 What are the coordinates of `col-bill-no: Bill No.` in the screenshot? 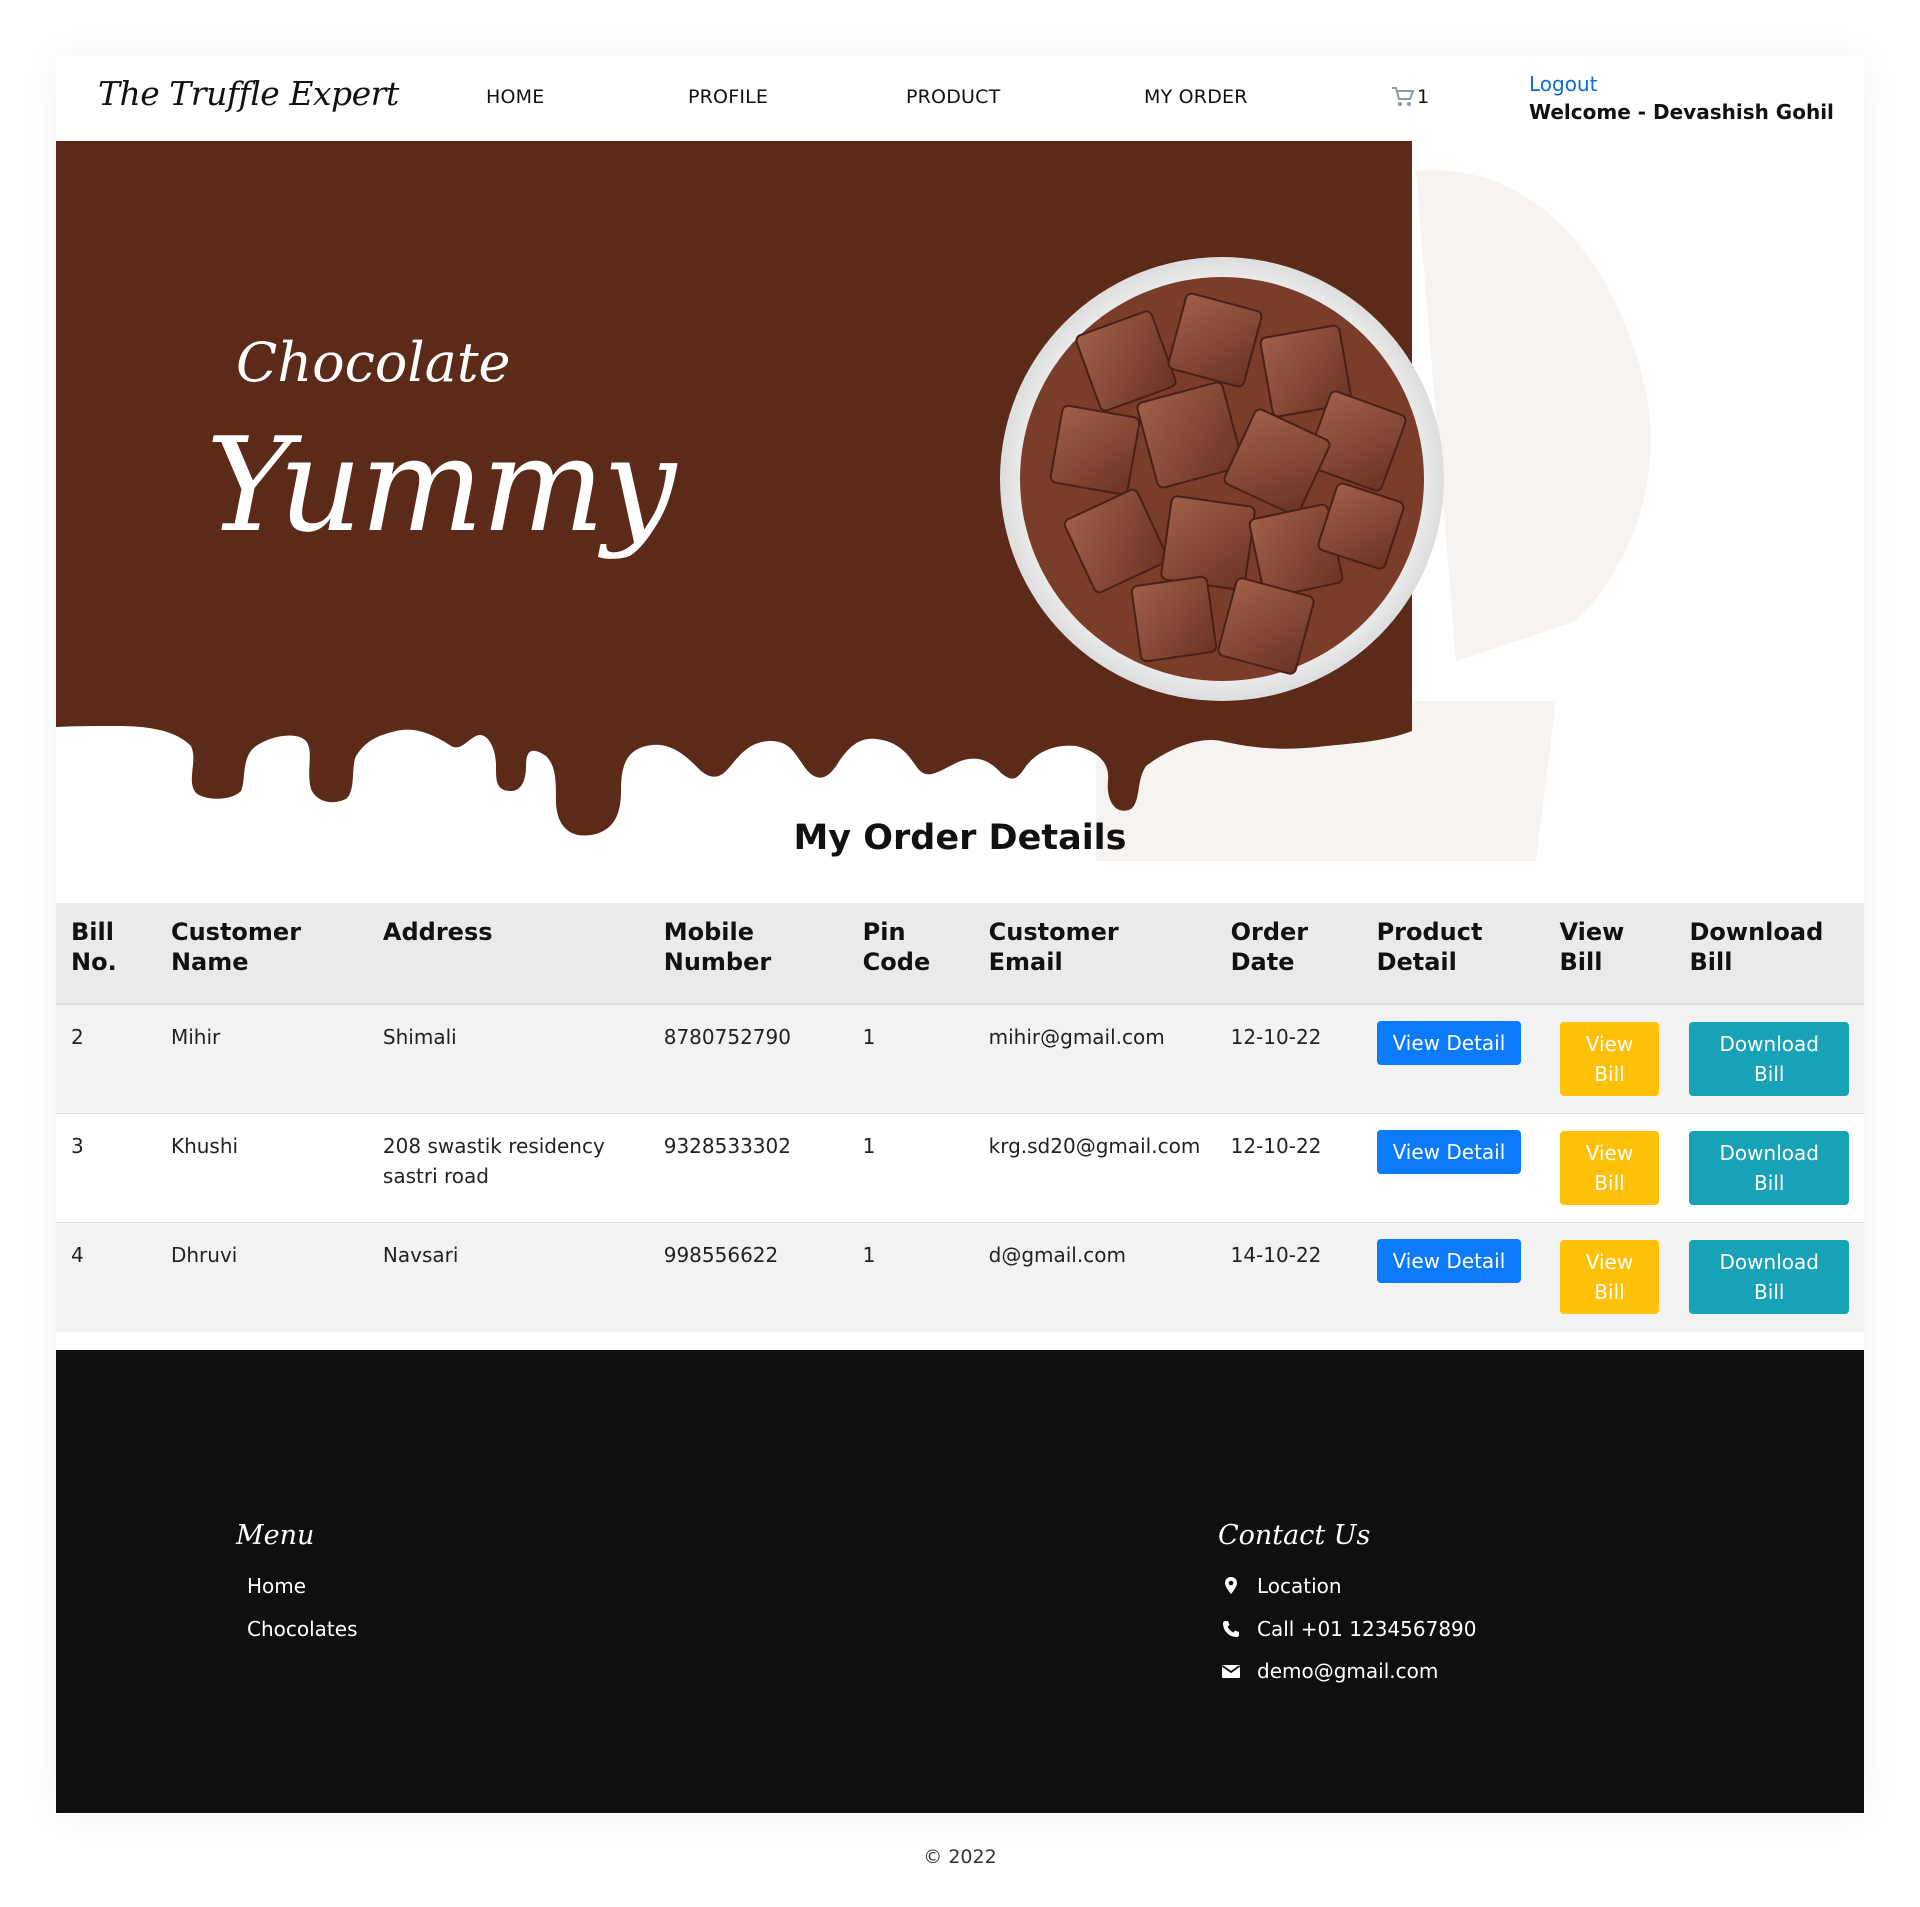 It's located at (106, 954).